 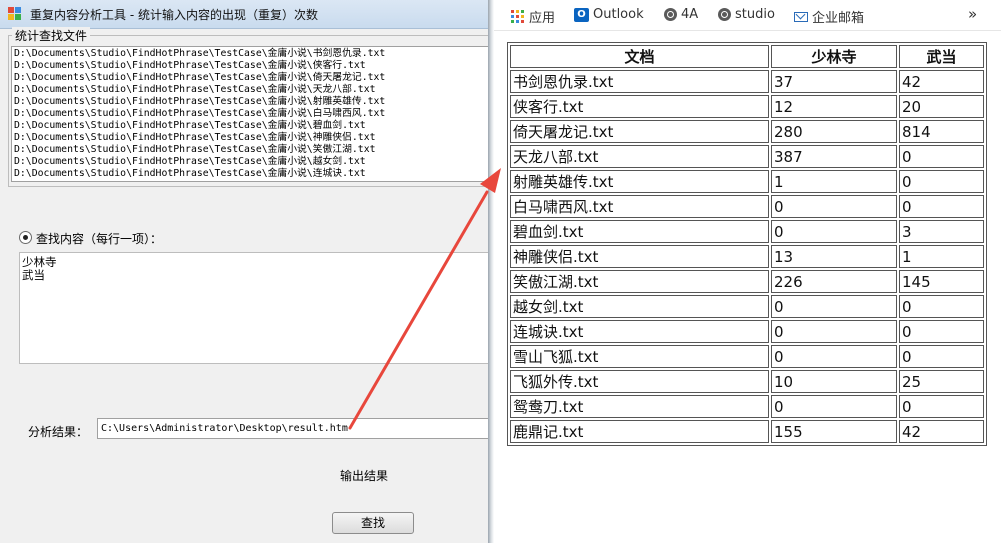 I want to click on cell-shaolin-count: 387, so click(x=834, y=156).